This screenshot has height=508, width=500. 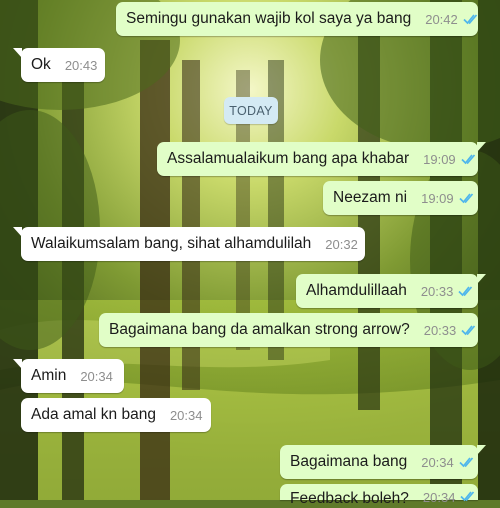 I want to click on message-bubble: Feedback boleh? 20:34, so click(x=379, y=495).